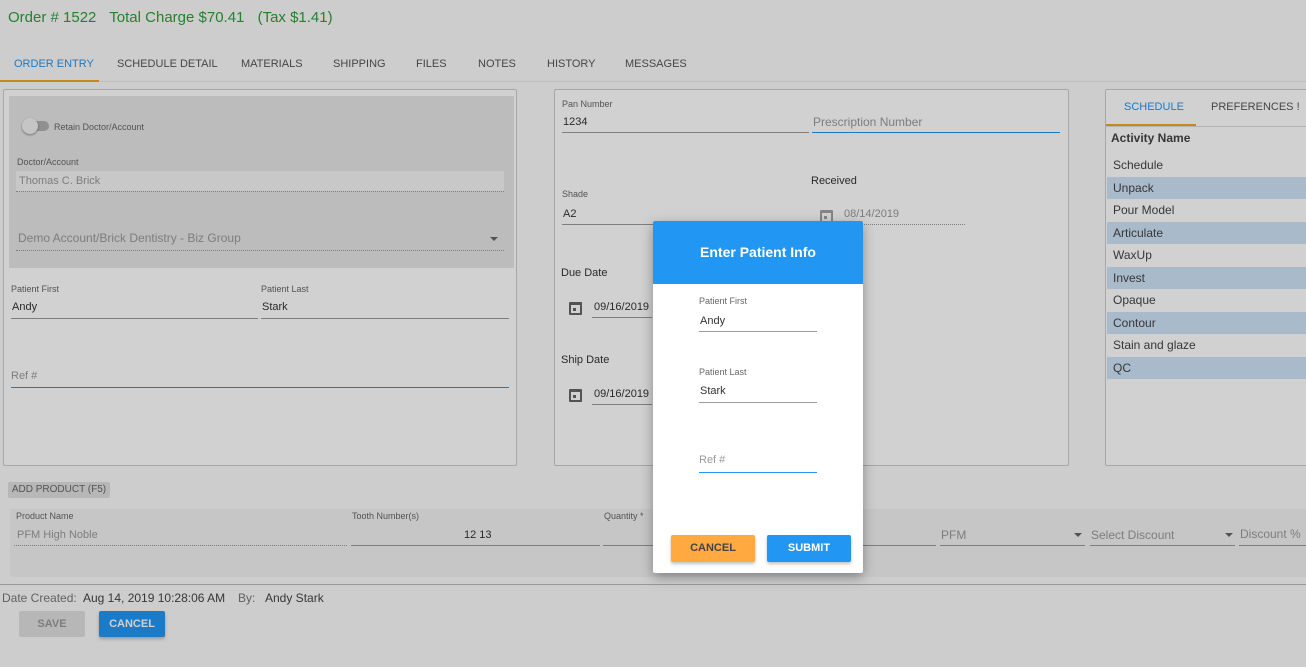 The height and width of the screenshot is (667, 1306). What do you see at coordinates (723, 301) in the screenshot?
I see `dialog-patient-first-label: Patient First` at bounding box center [723, 301].